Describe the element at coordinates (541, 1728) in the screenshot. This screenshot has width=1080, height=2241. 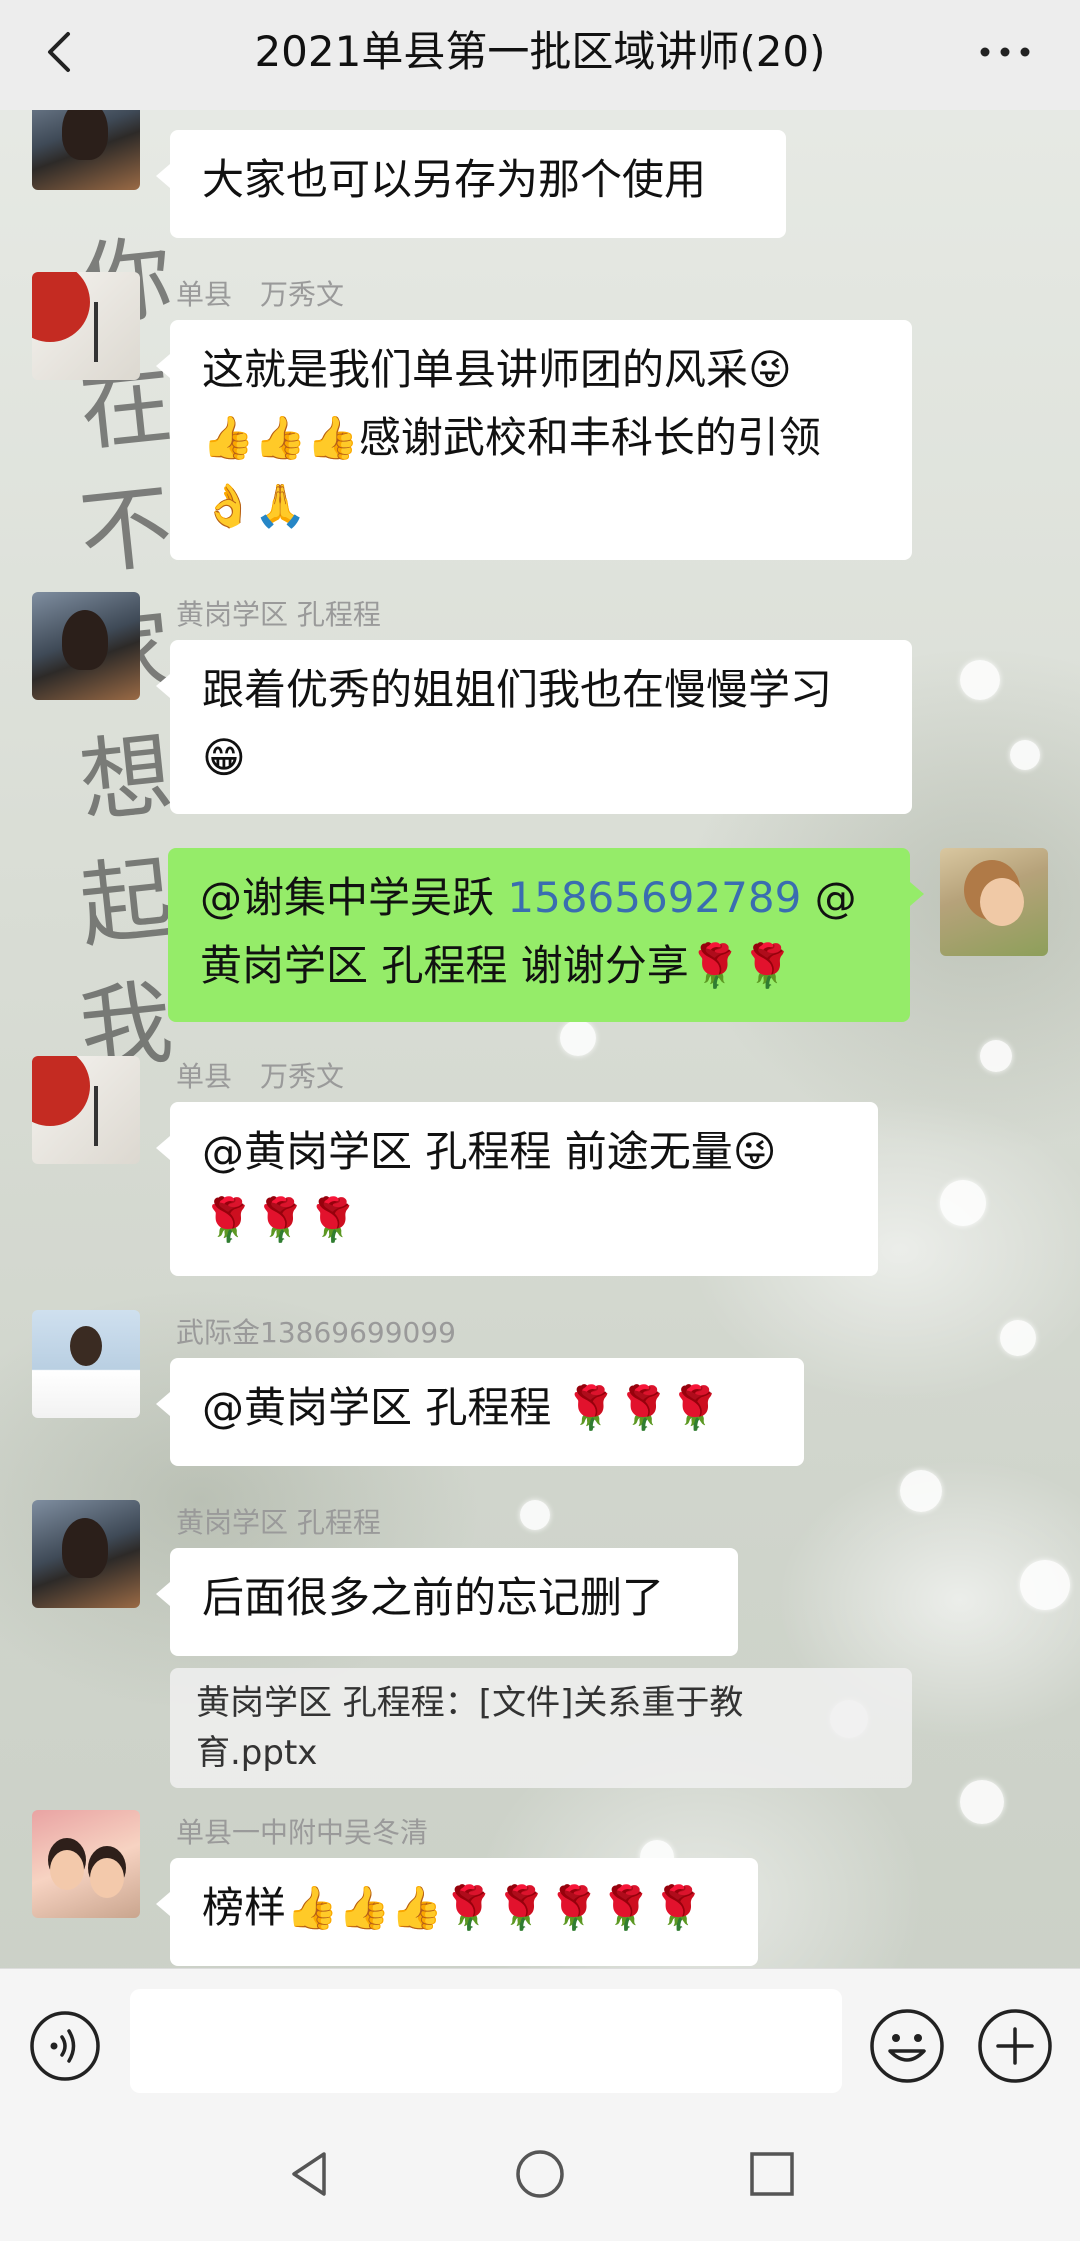
I see `quoted-file: 黄岗学区 孔程程：[文件]关系重于教 育.pptx` at that location.